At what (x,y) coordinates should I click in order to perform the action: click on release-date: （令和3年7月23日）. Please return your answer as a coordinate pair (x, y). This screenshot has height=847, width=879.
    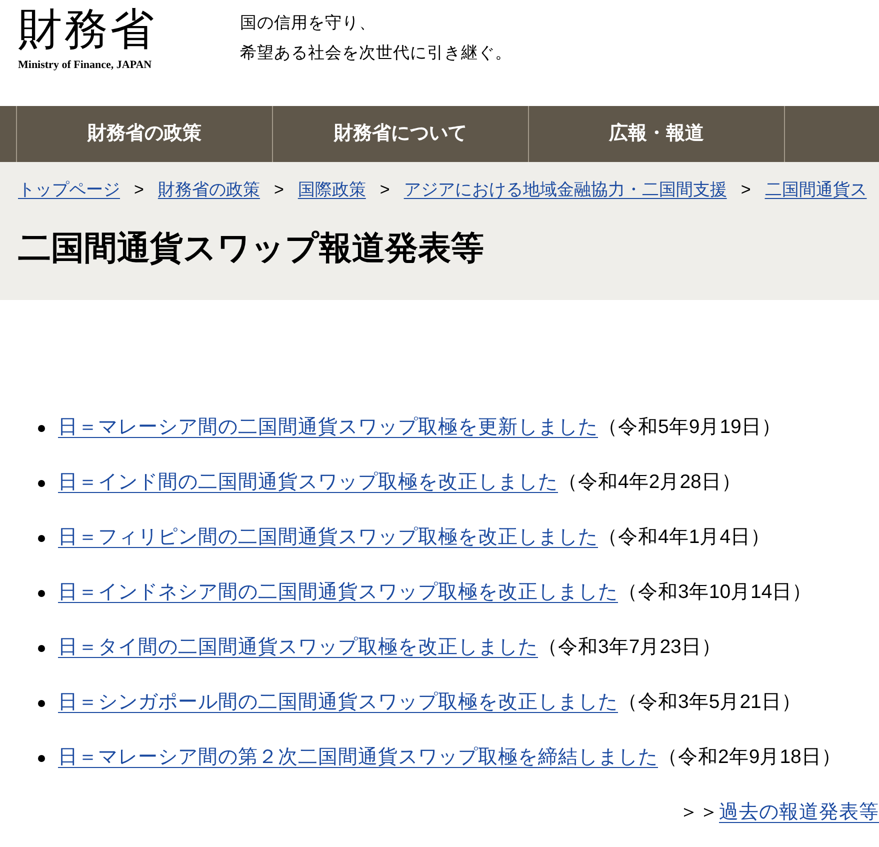
    Looking at the image, I should click on (630, 647).